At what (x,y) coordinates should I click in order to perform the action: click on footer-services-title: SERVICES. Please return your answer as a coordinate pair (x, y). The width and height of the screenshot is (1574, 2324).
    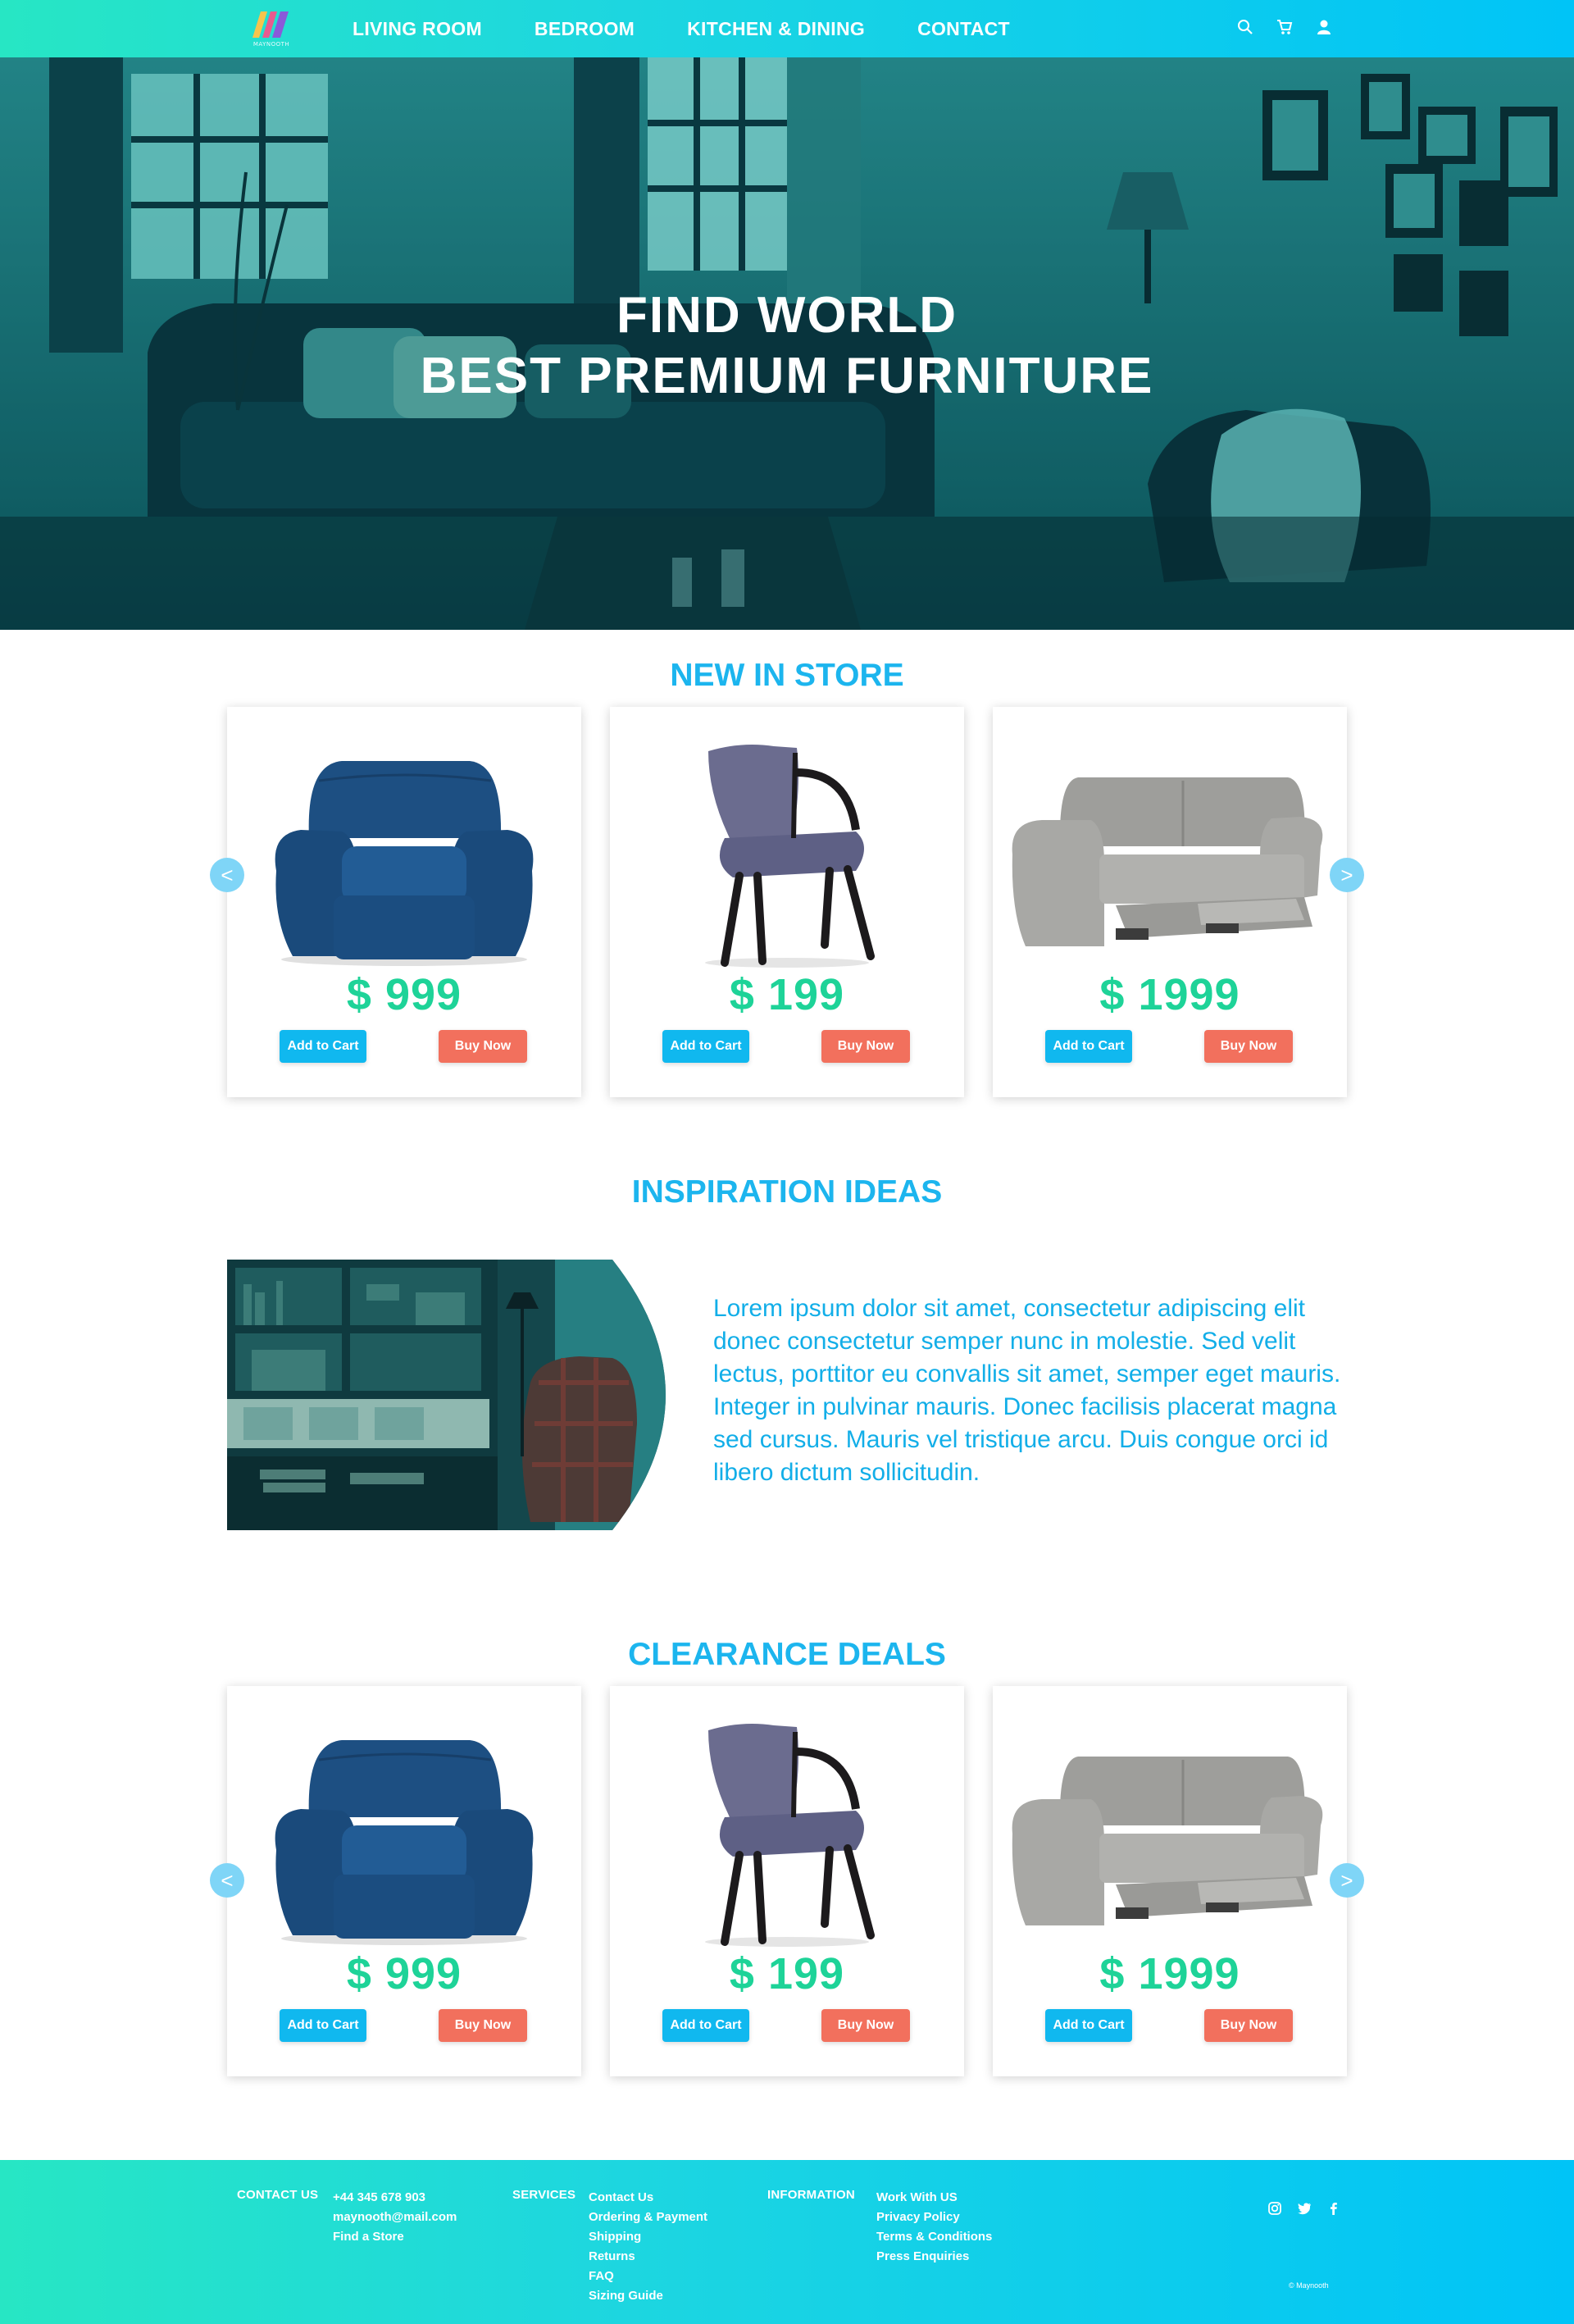
    Looking at the image, I should click on (544, 2195).